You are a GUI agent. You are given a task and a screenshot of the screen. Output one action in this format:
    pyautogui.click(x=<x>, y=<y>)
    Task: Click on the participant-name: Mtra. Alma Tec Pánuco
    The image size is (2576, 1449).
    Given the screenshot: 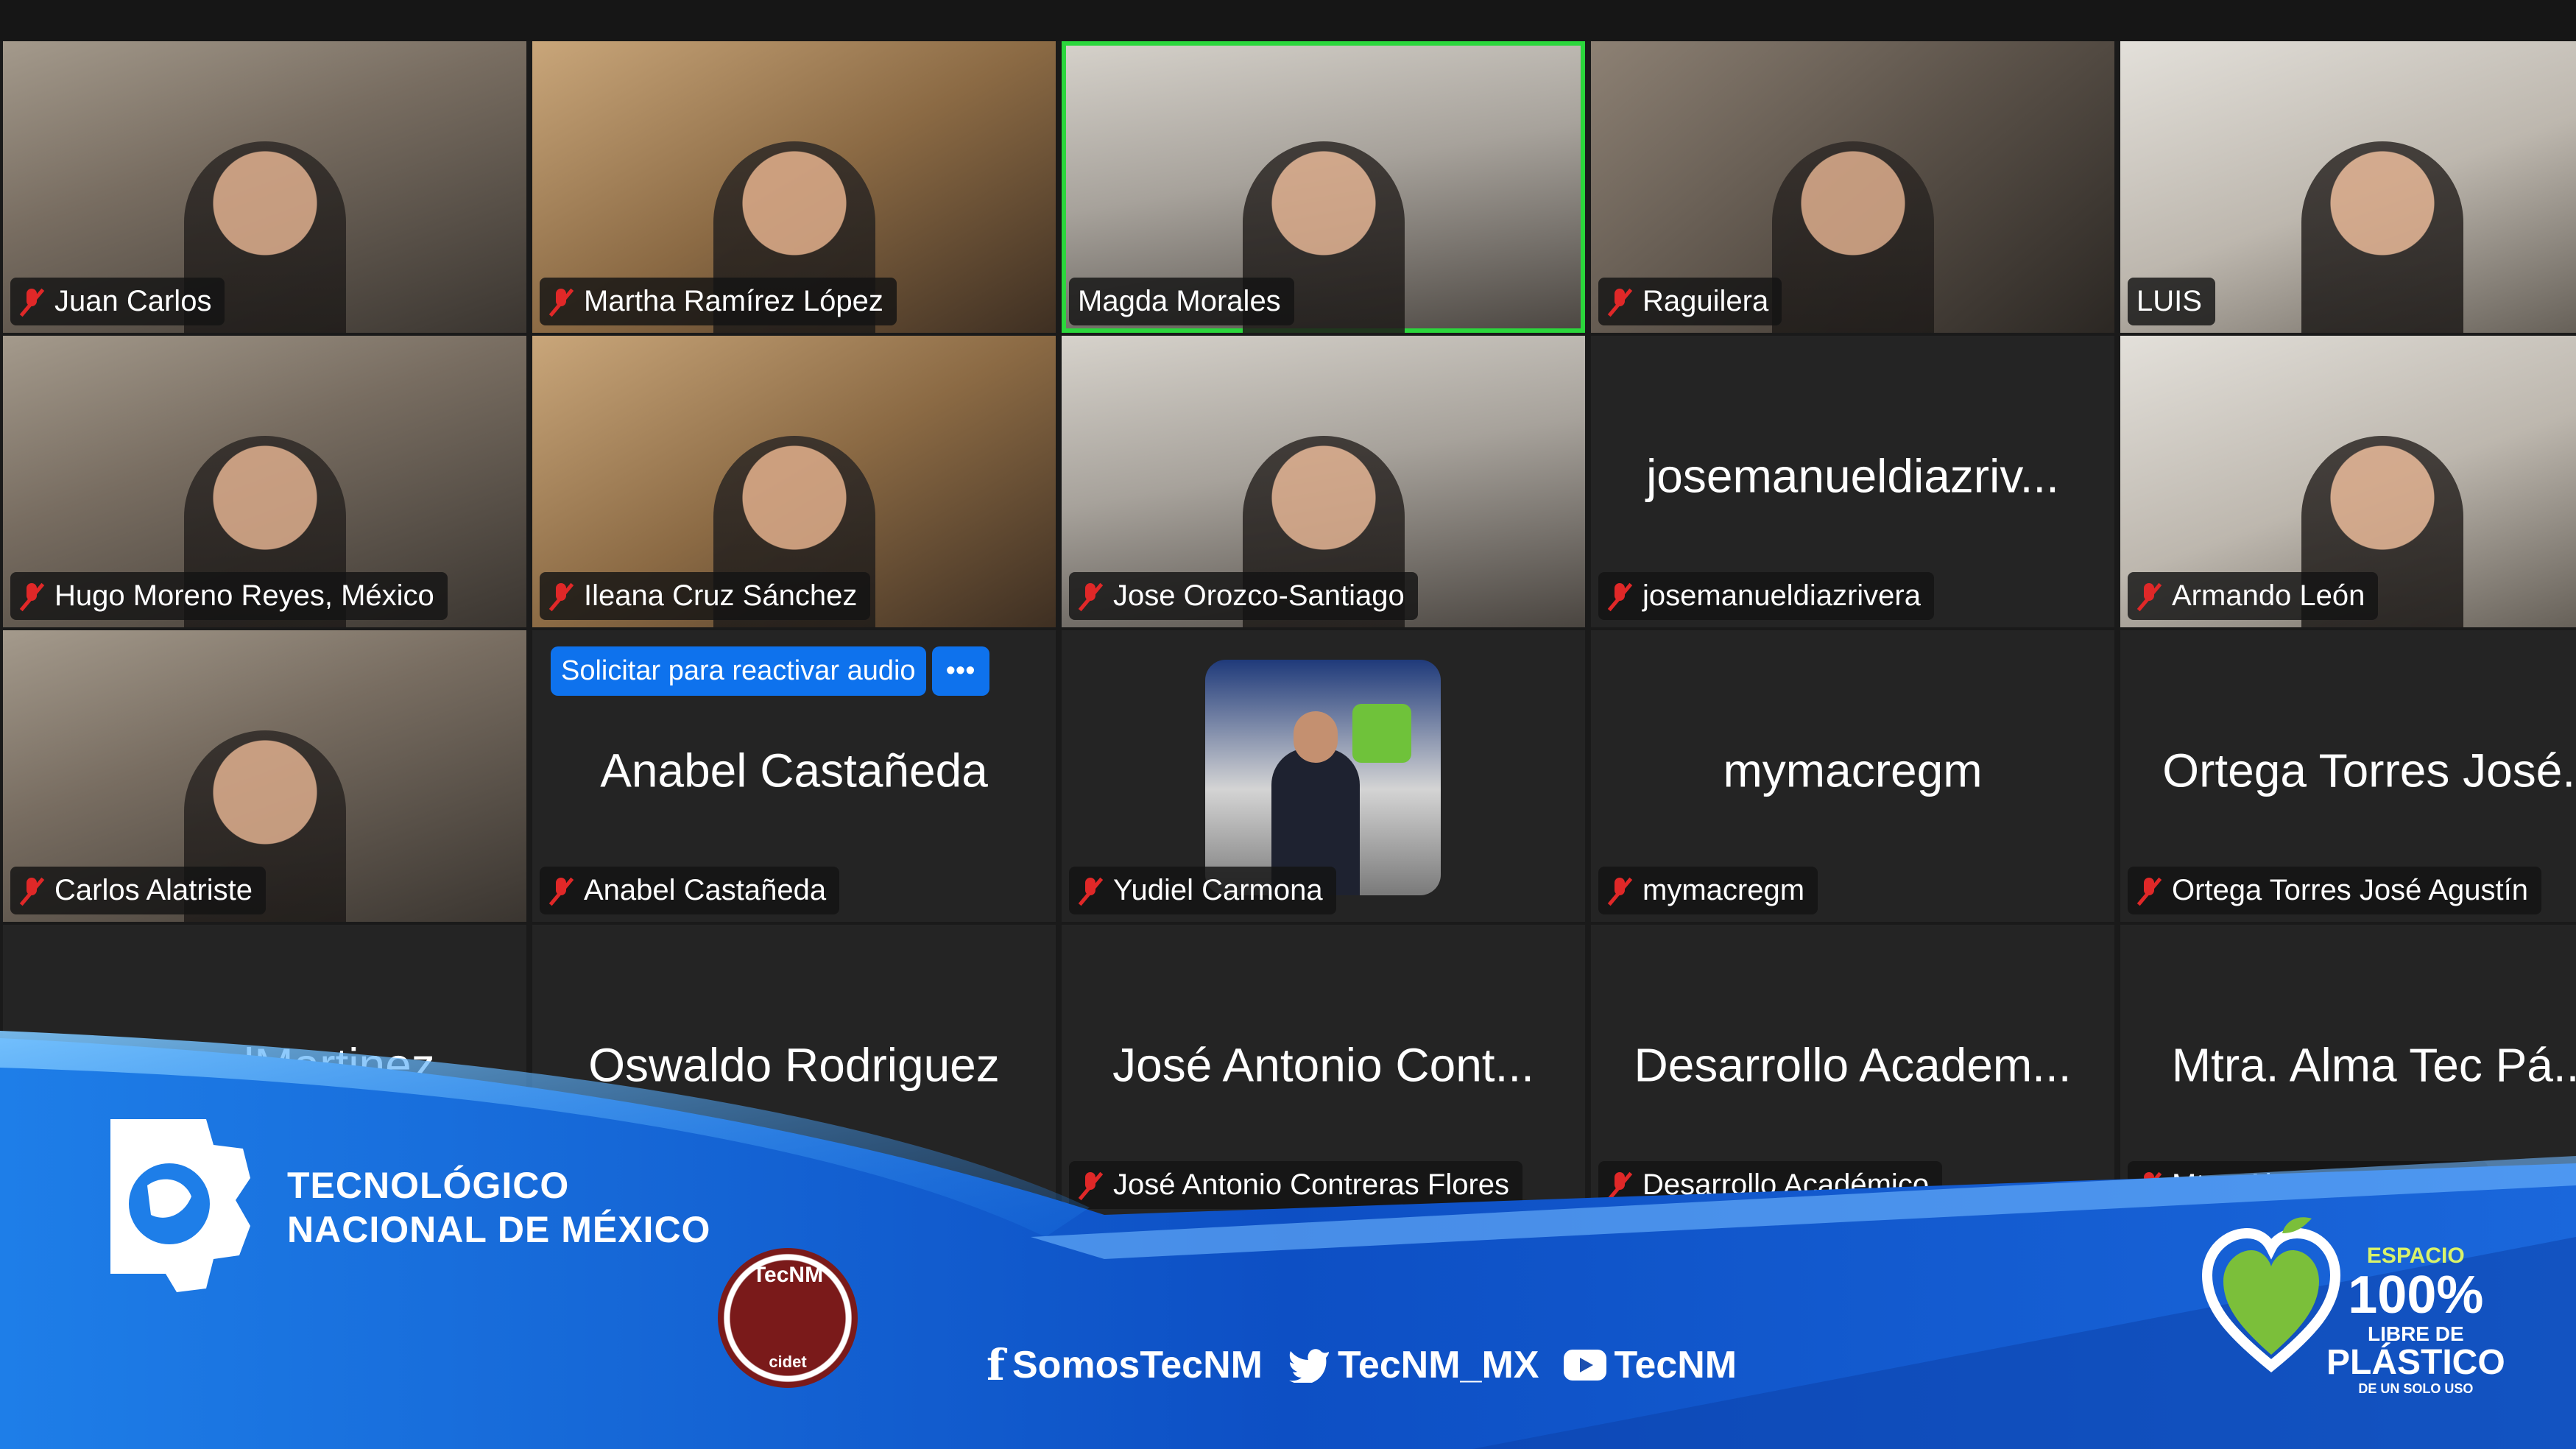 What is the action you would take?
    pyautogui.click(x=2323, y=1184)
    